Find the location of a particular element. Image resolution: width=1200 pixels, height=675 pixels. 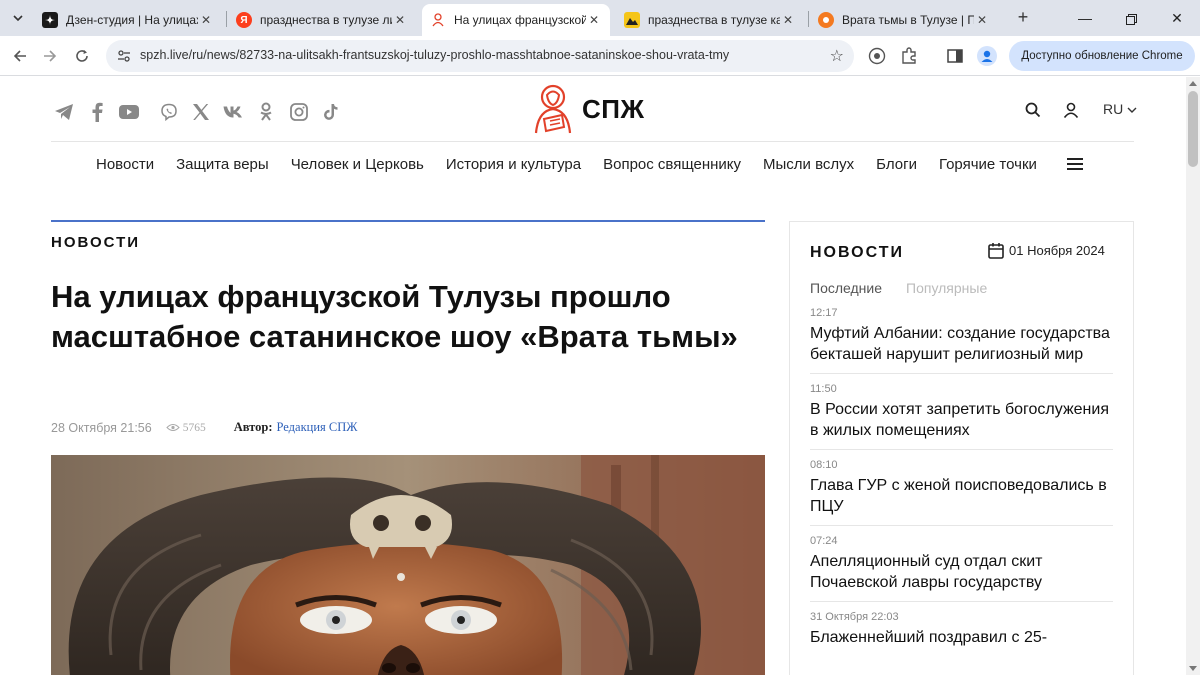

extensions-puzzle-icon is located at coordinates (909, 56).